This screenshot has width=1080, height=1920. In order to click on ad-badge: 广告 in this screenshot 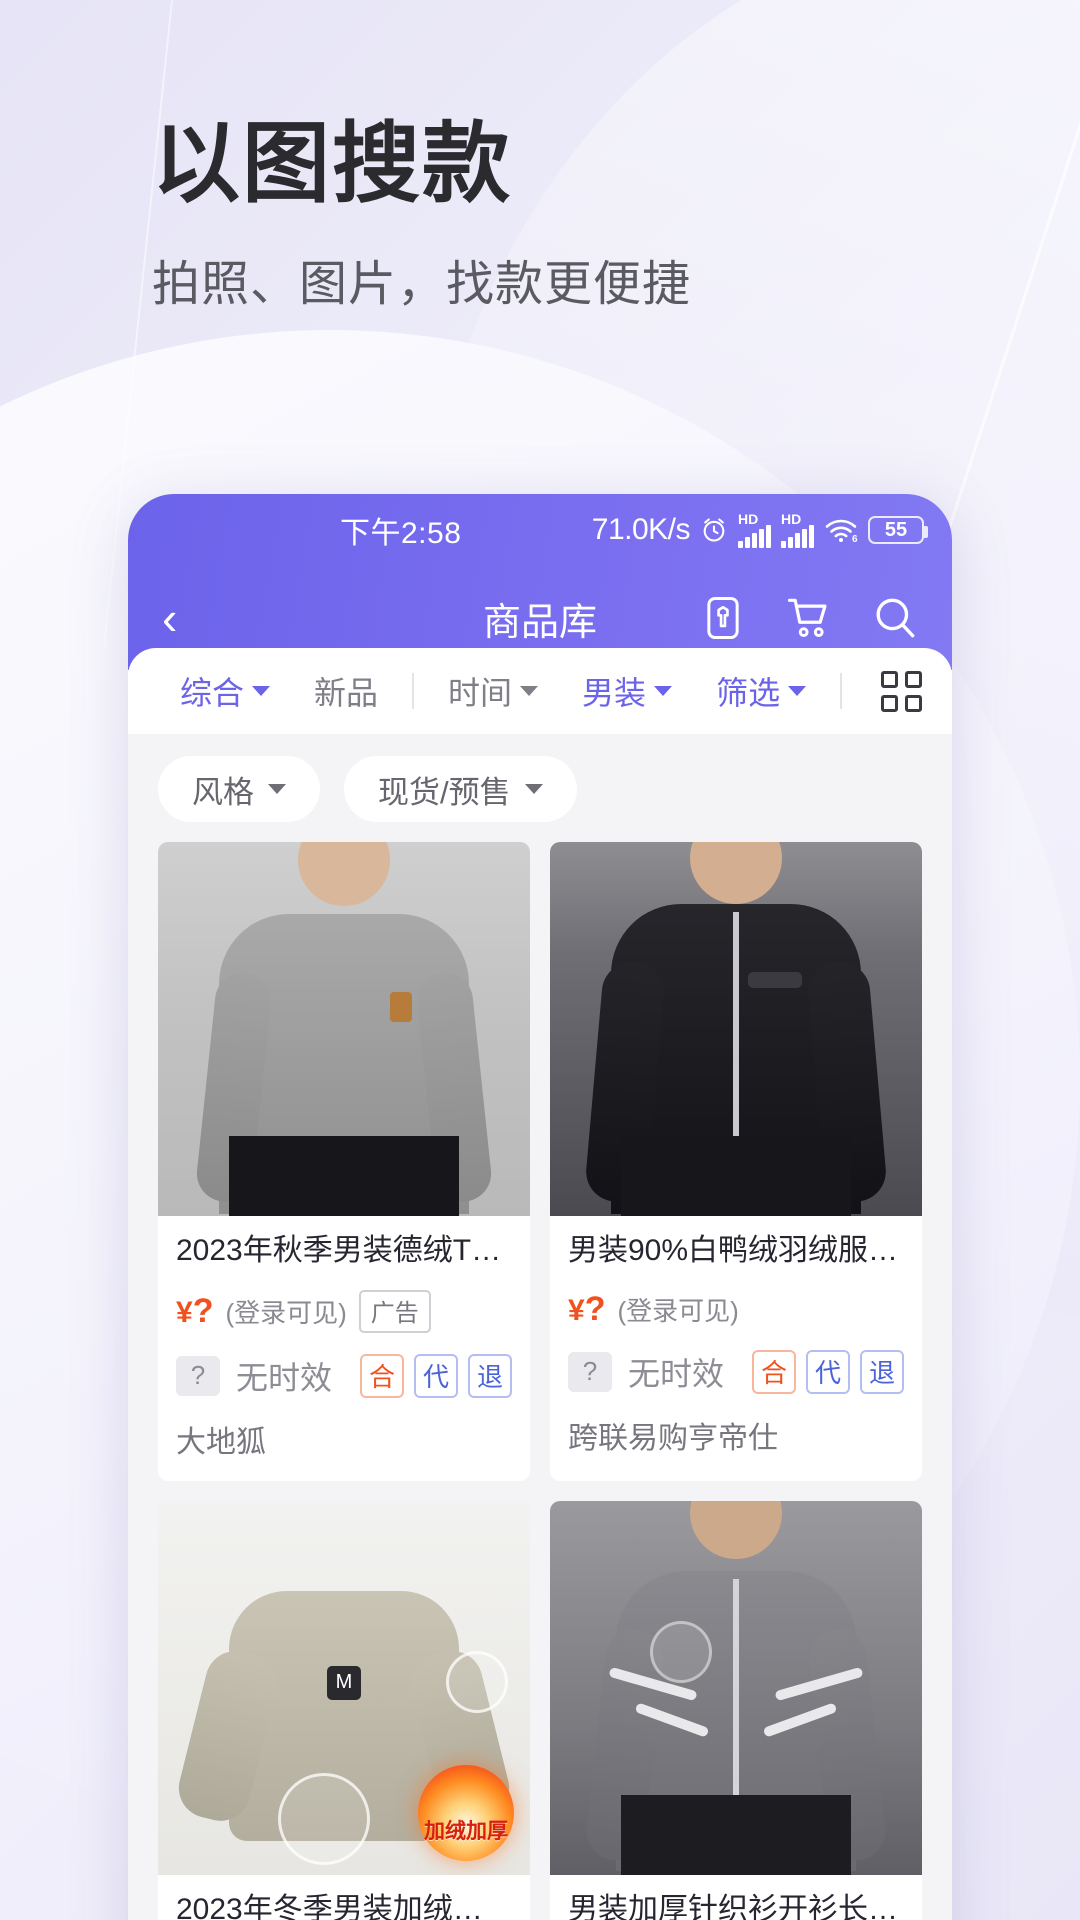, I will do `click(394, 1311)`.